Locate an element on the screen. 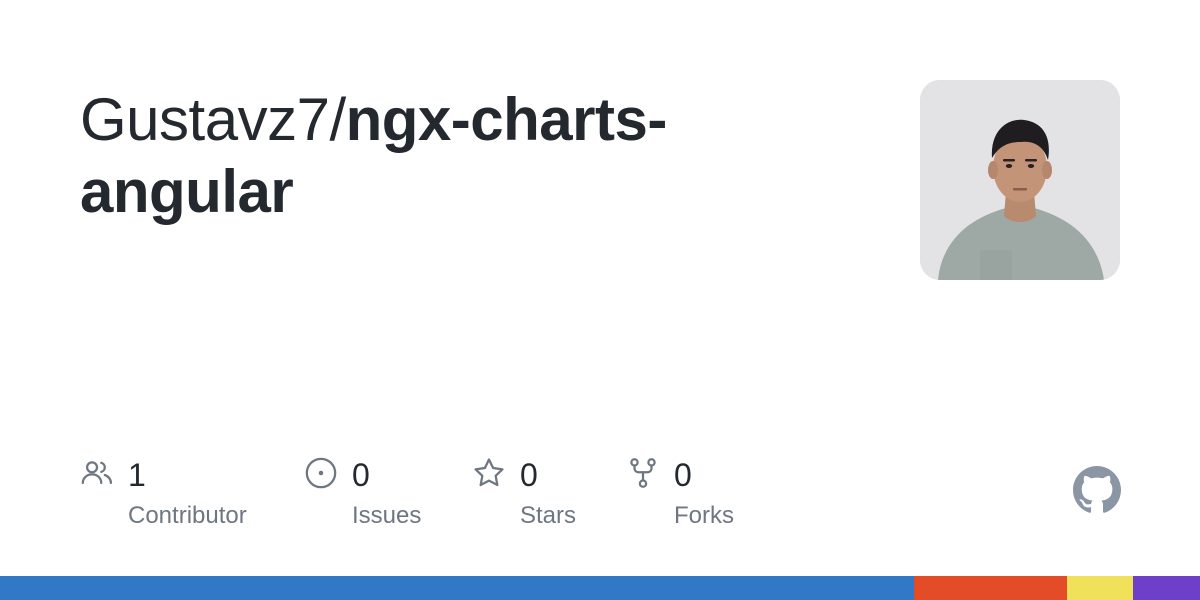 This screenshot has height=600, width=1200. forks-label: Forks is located at coordinates (704, 515).